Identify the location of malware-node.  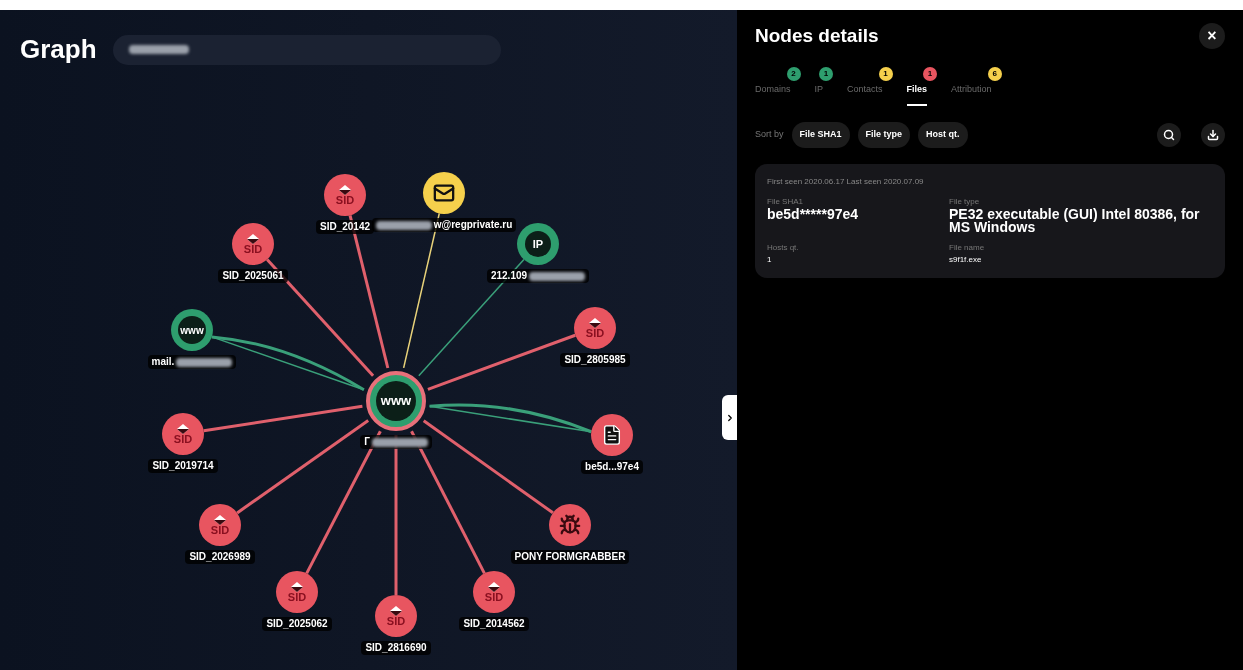
(570, 525).